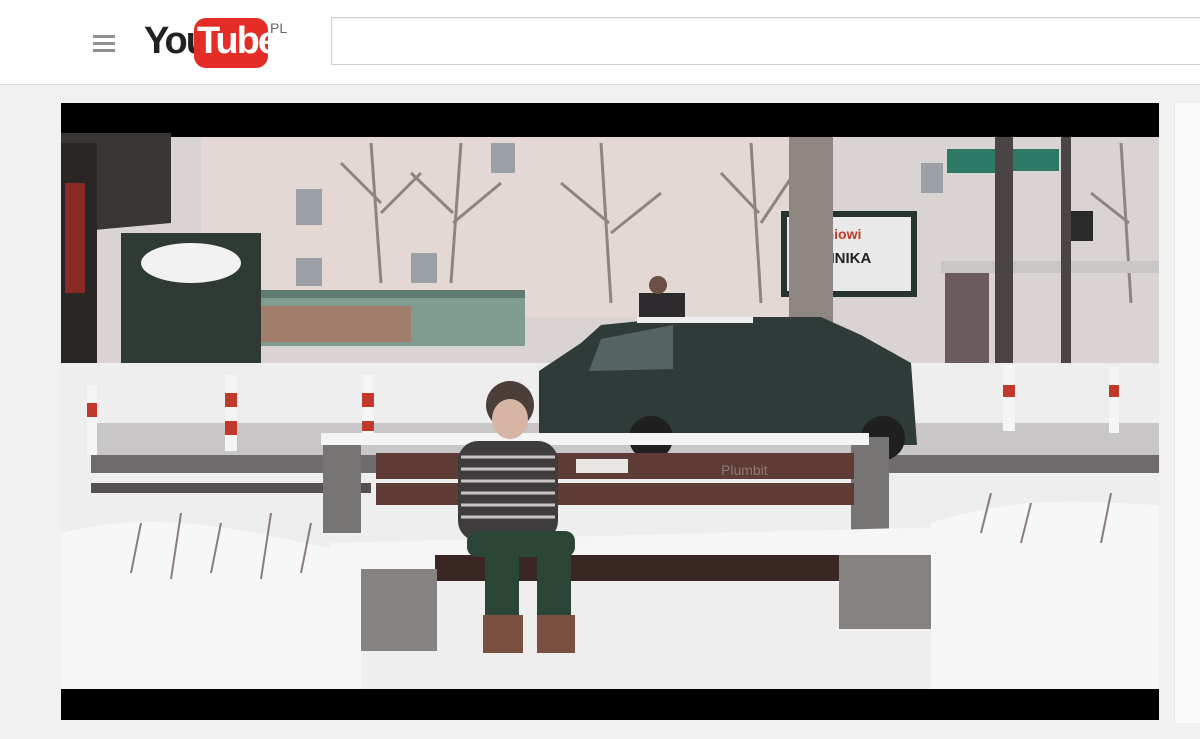  I want to click on logo-region-code: PL, so click(279, 28).